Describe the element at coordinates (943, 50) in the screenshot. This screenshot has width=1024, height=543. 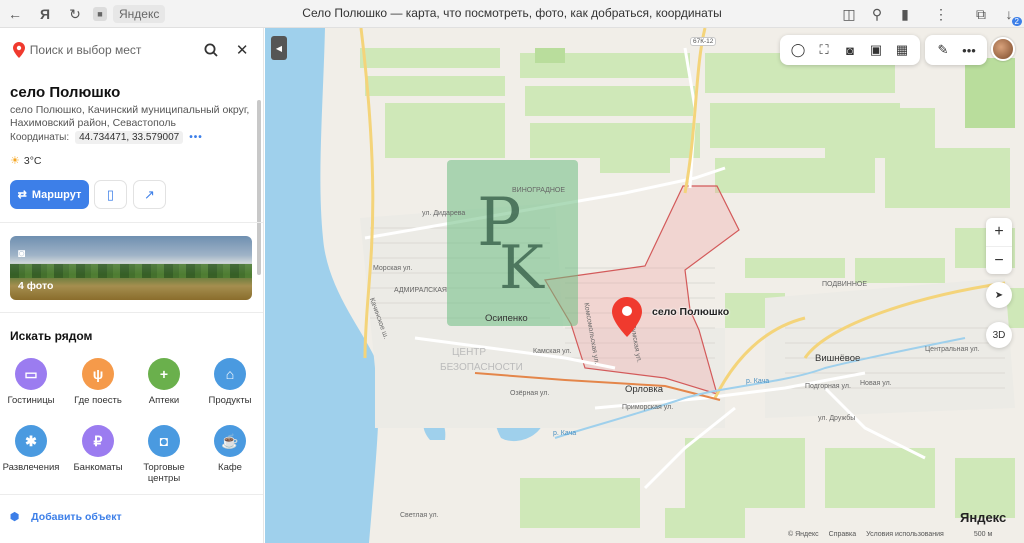
I see `ruler-icon: ✎` at that location.